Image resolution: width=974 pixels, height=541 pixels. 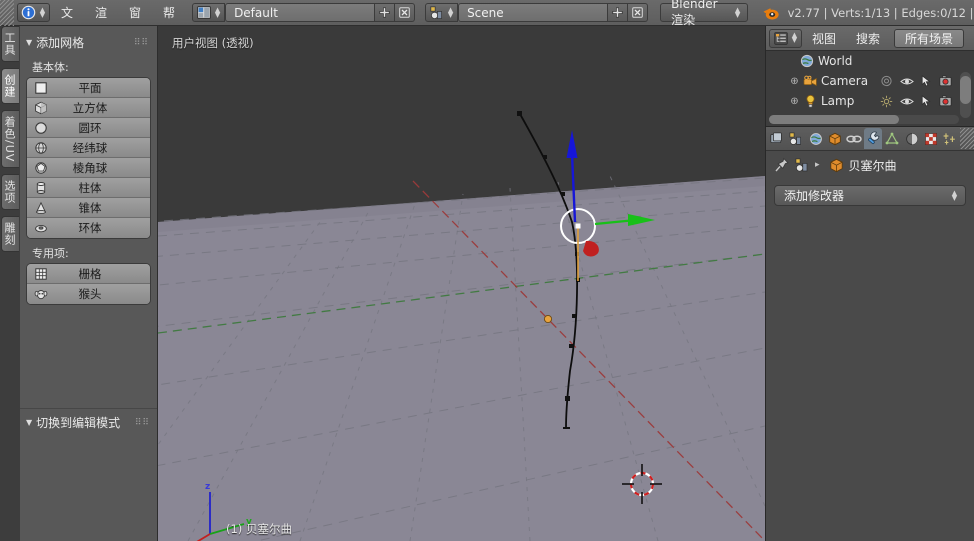 I want to click on add-mesh-panel-header: ▼ 添加网格 ⠿⠿, so click(x=88, y=42).